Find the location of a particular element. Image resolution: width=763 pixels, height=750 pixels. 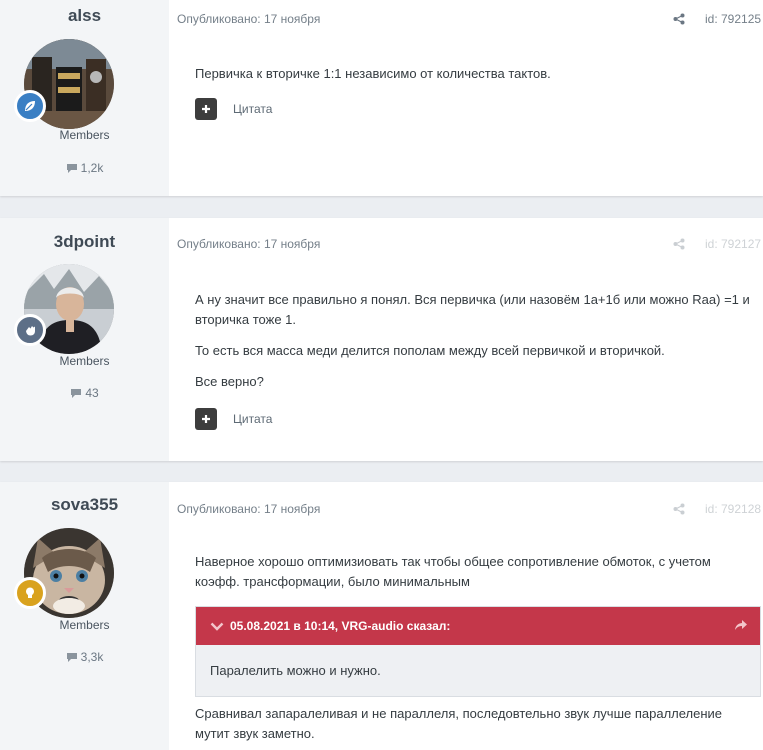

post-id: id: 792125 is located at coordinates (733, 19).